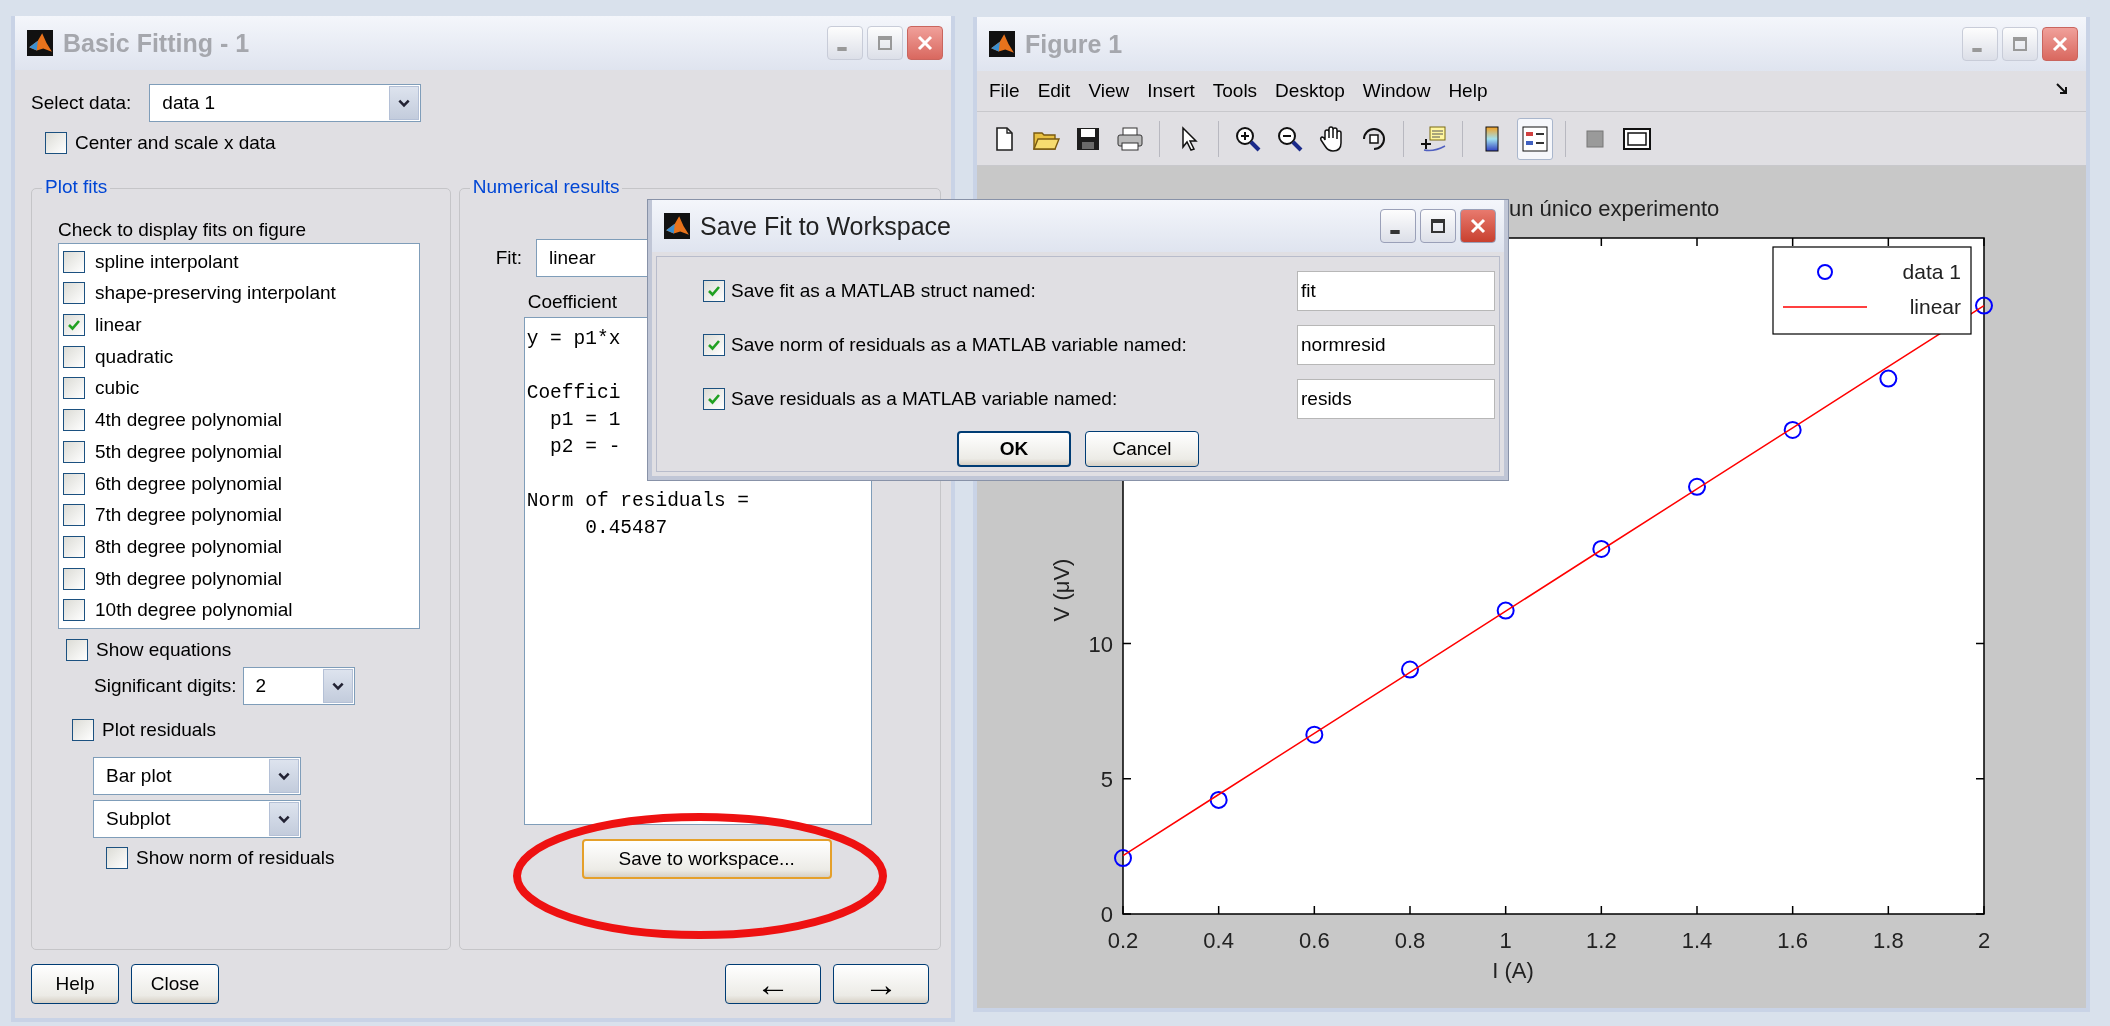 The image size is (2110, 1026). Describe the element at coordinates (1471, 91) in the screenshot. I see `menu-item: Help` at that location.